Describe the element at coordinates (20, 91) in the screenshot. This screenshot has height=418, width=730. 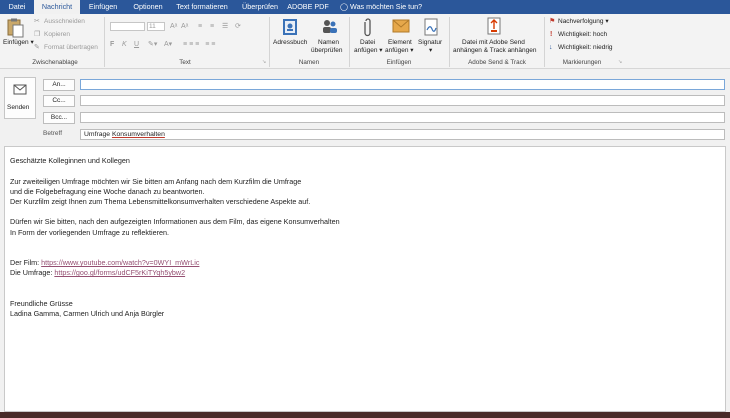
I see `send-envelope-icon` at that location.